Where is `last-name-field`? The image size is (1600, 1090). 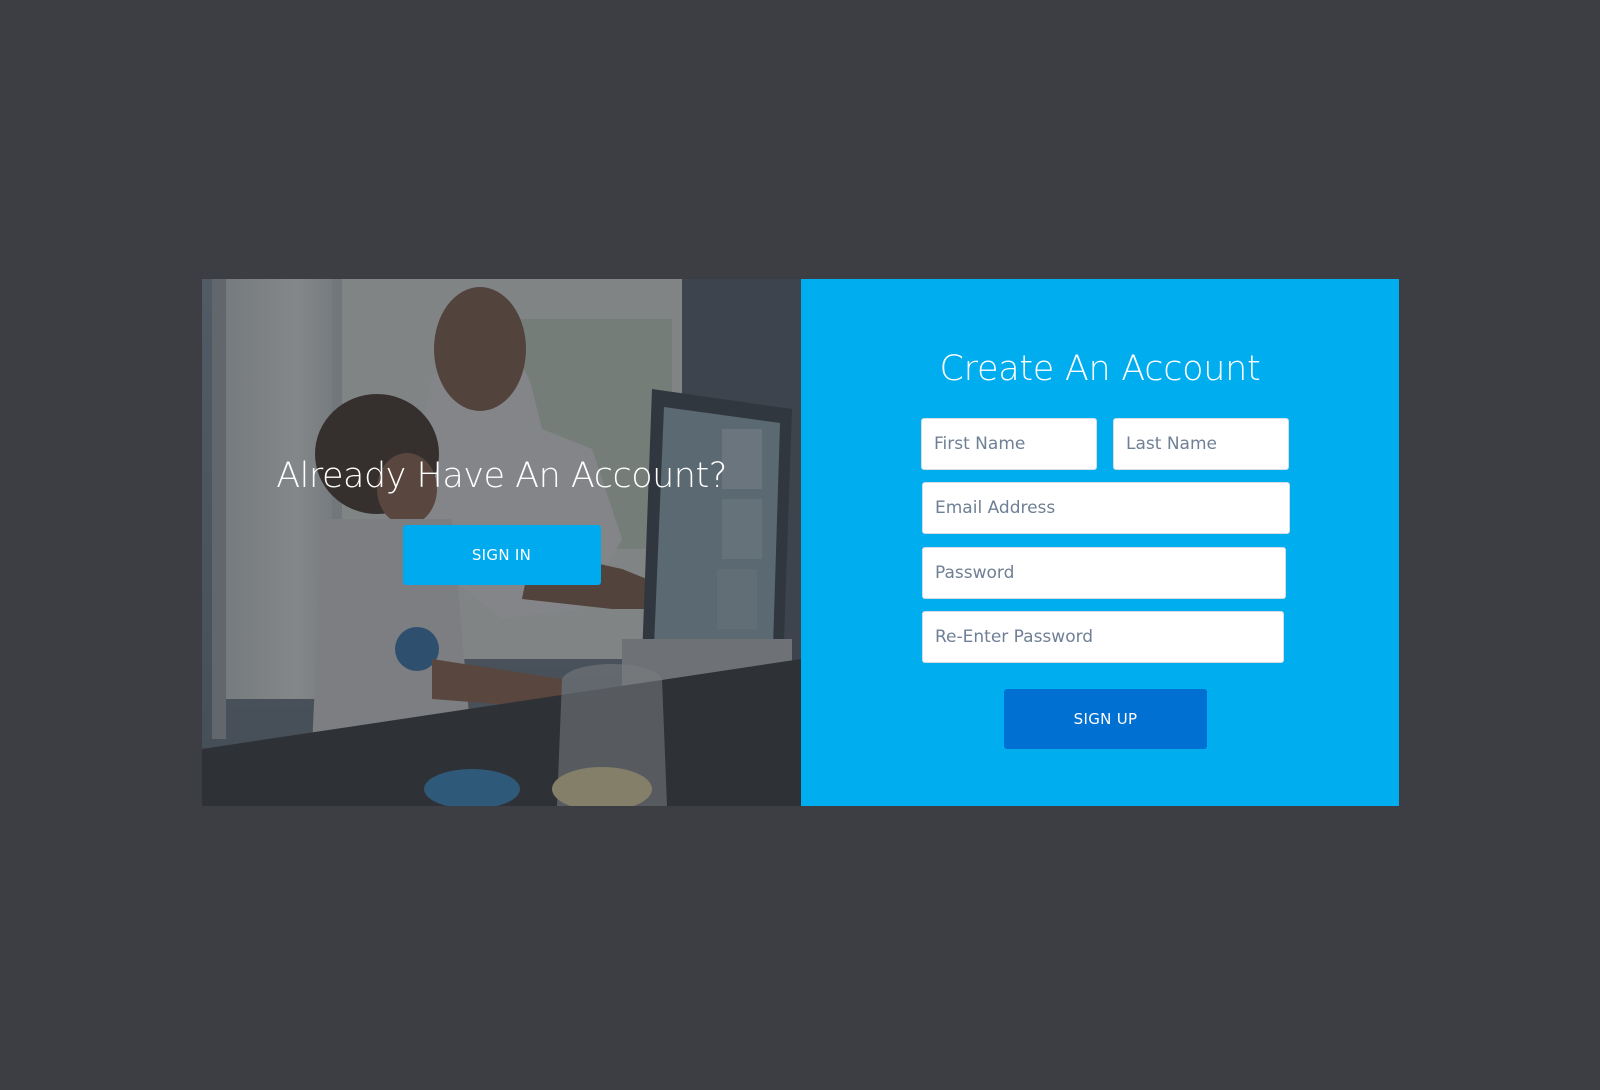
last-name-field is located at coordinates (1201, 444).